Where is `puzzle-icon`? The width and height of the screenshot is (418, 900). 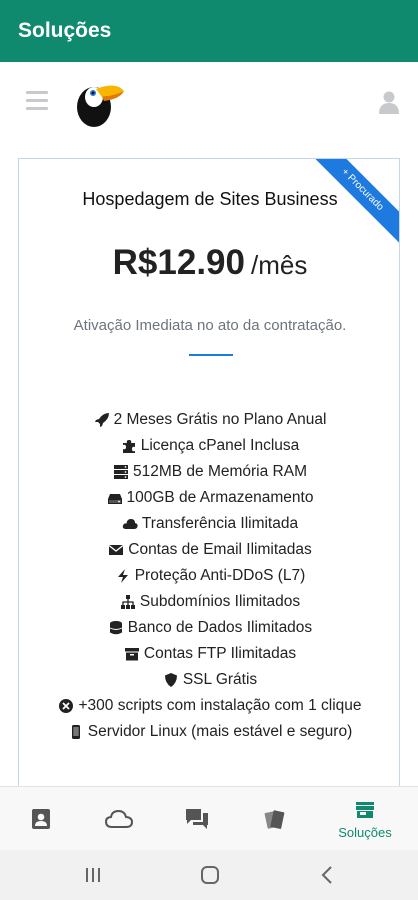 puzzle-icon is located at coordinates (128, 446).